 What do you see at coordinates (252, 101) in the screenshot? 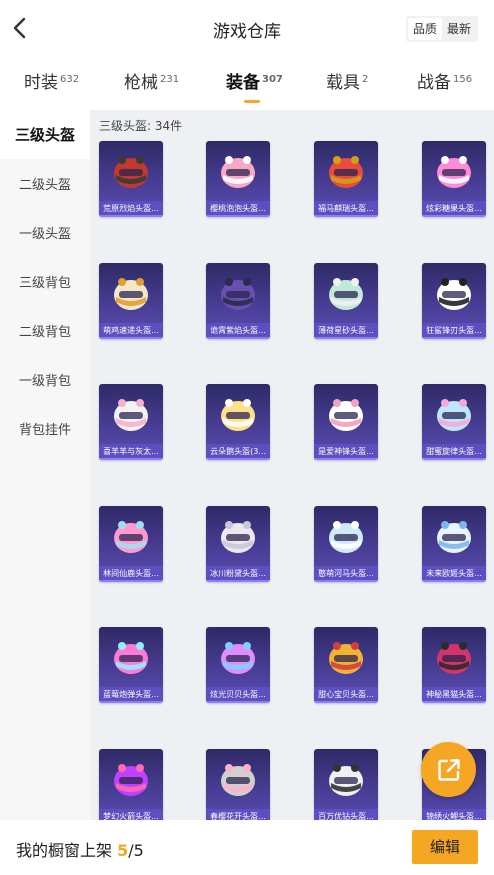
I see `active-tab-indicator` at bounding box center [252, 101].